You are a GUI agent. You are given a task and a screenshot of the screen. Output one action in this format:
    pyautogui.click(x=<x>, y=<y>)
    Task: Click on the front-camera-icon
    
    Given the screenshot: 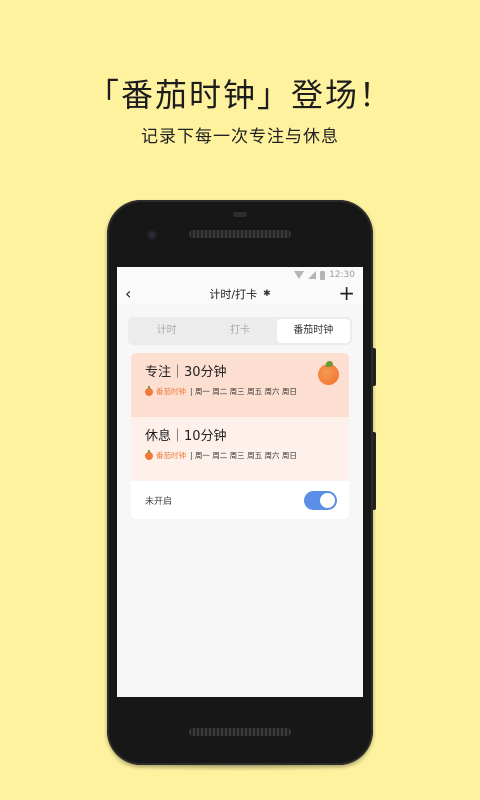 What is the action you would take?
    pyautogui.click(x=152, y=235)
    